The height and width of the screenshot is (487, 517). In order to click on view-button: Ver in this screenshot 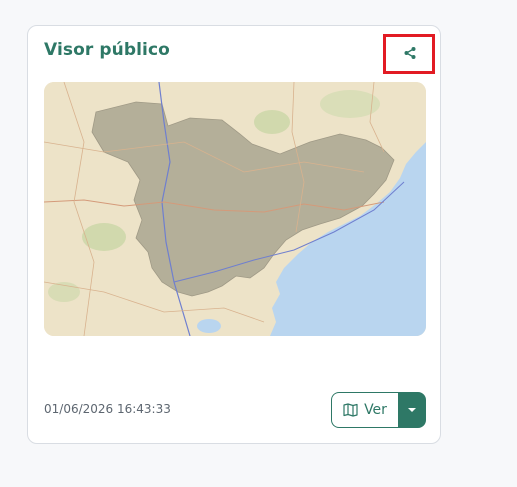, I will do `click(364, 410)`.